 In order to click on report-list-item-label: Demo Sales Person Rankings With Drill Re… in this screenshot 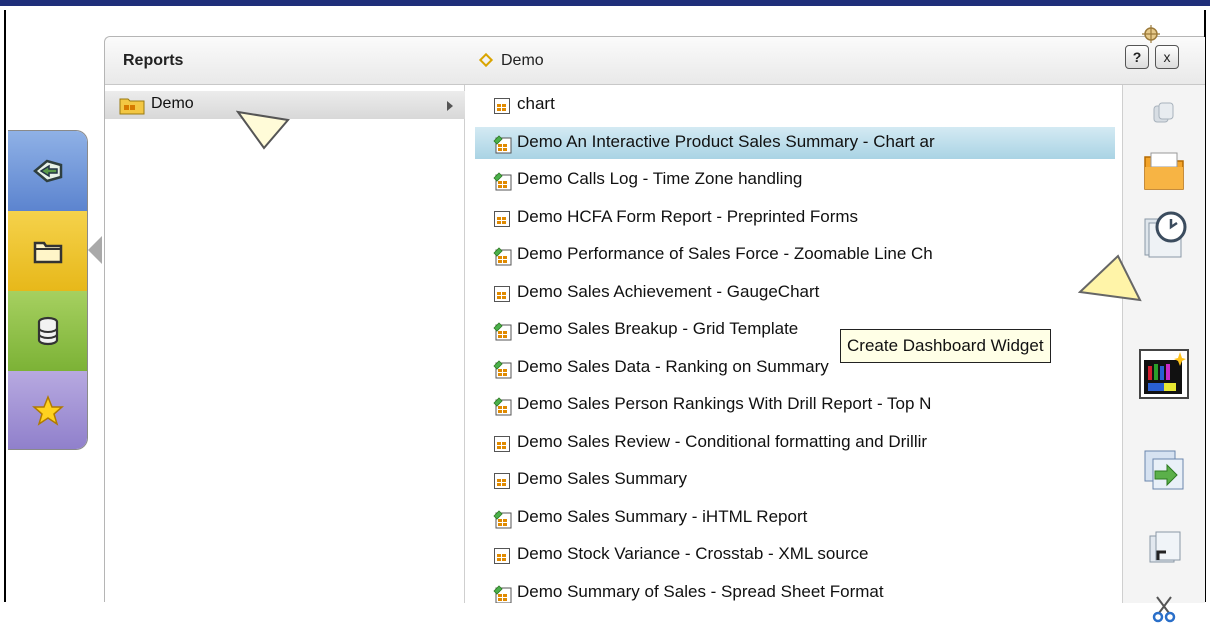, I will do `click(724, 403)`.